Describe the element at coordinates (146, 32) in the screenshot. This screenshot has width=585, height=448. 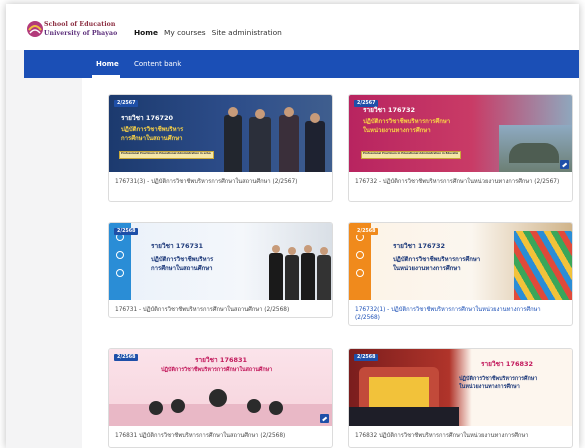
I see `nav-home: Home` at that location.